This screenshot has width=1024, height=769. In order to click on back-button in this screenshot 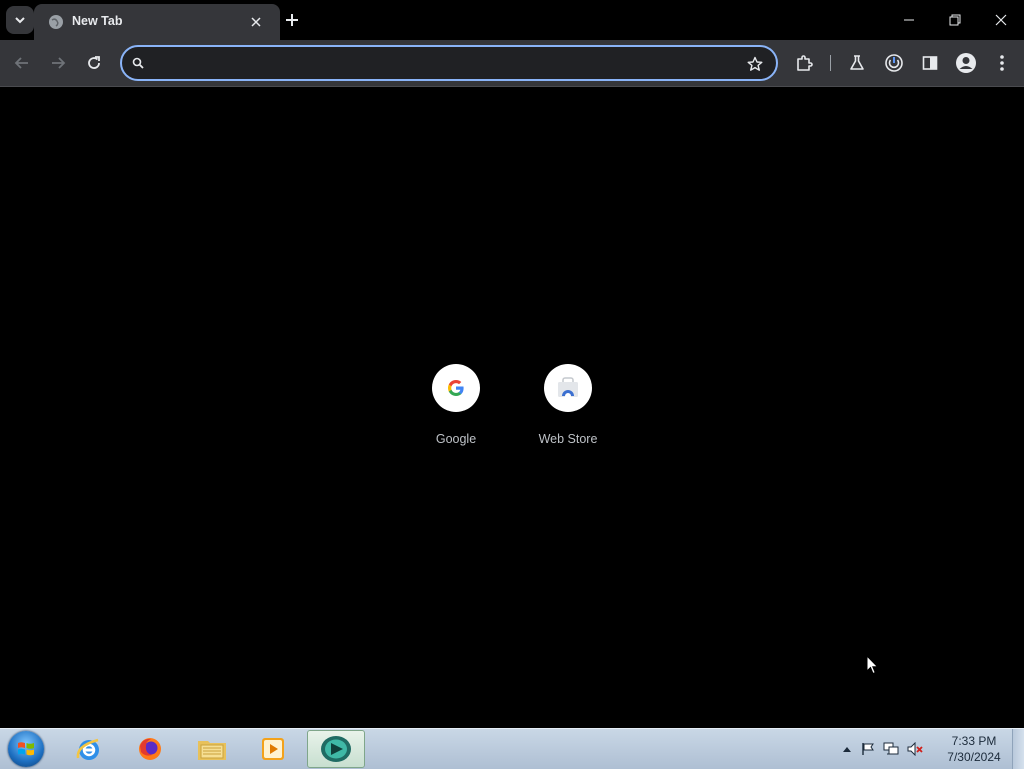, I will do `click(22, 63)`.